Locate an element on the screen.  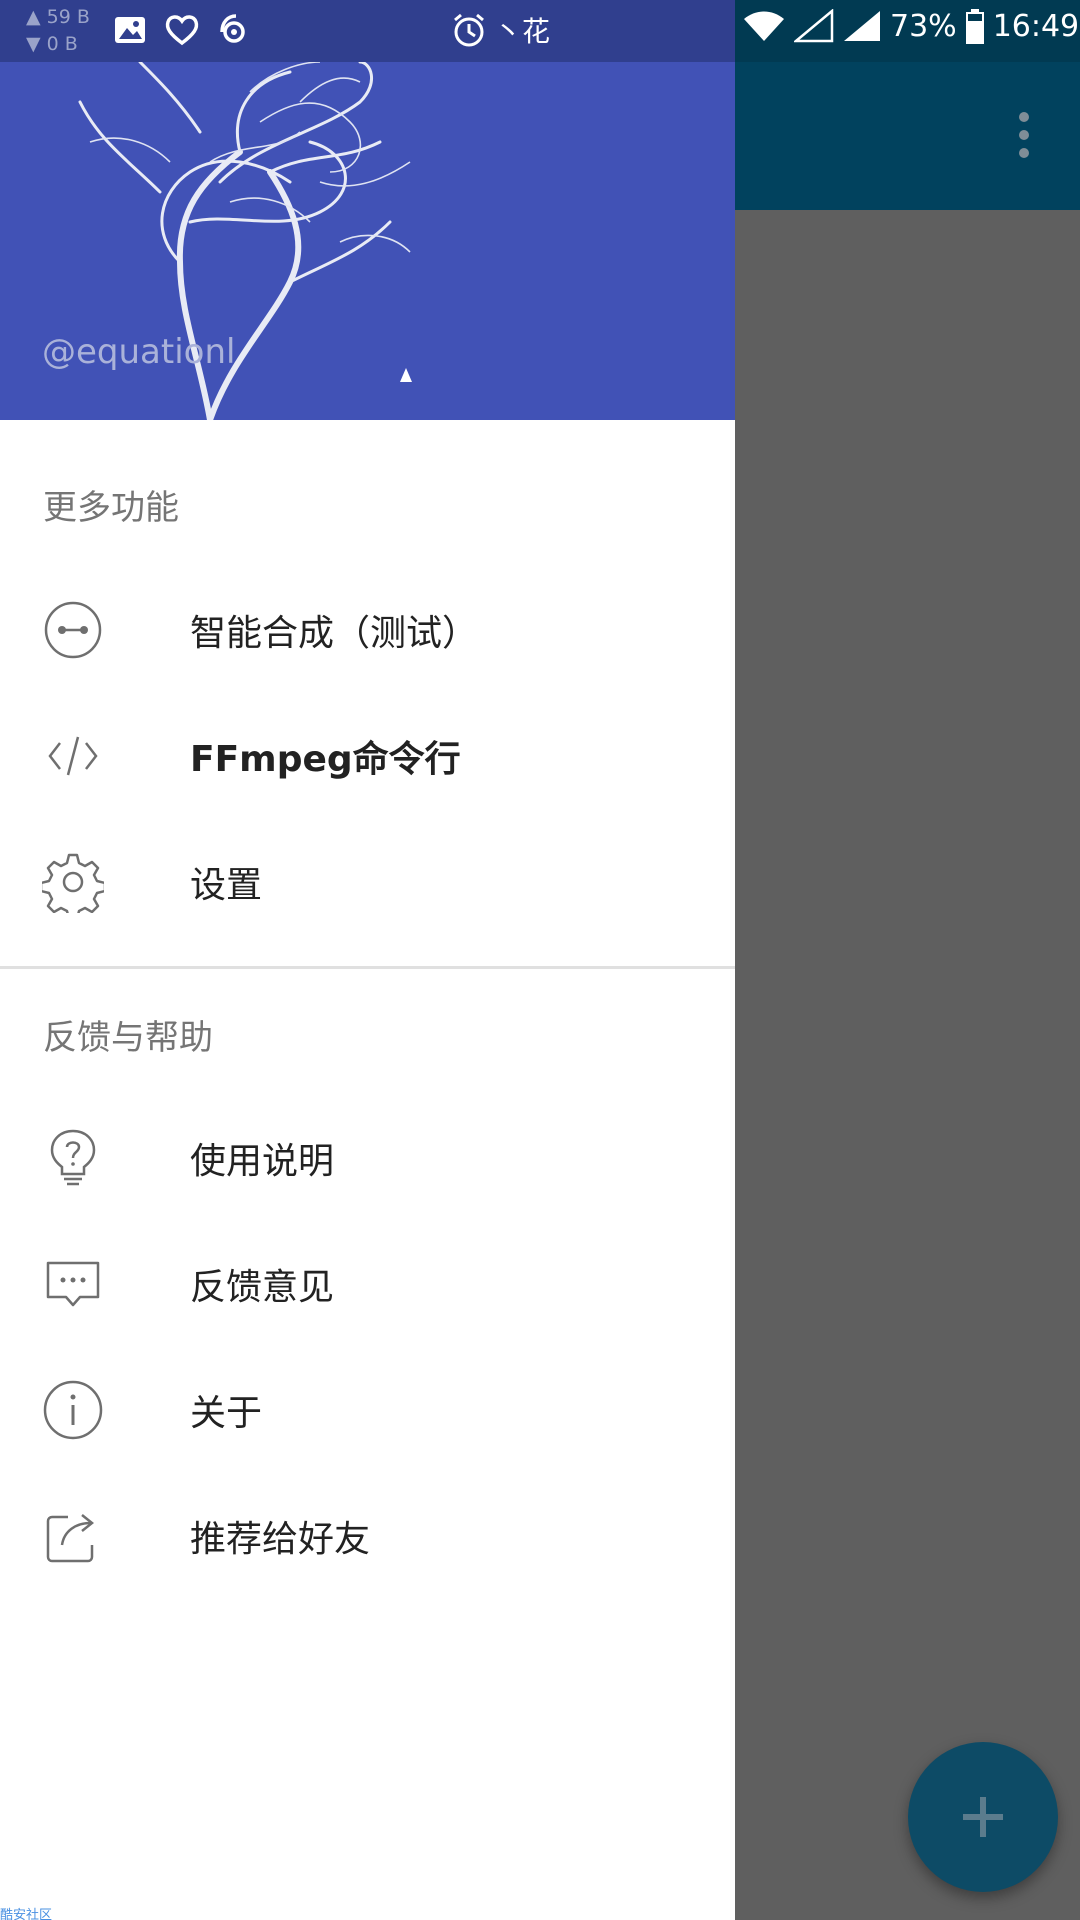
menu-item-label: FFmpeg命令行 is located at coordinates (325, 759).